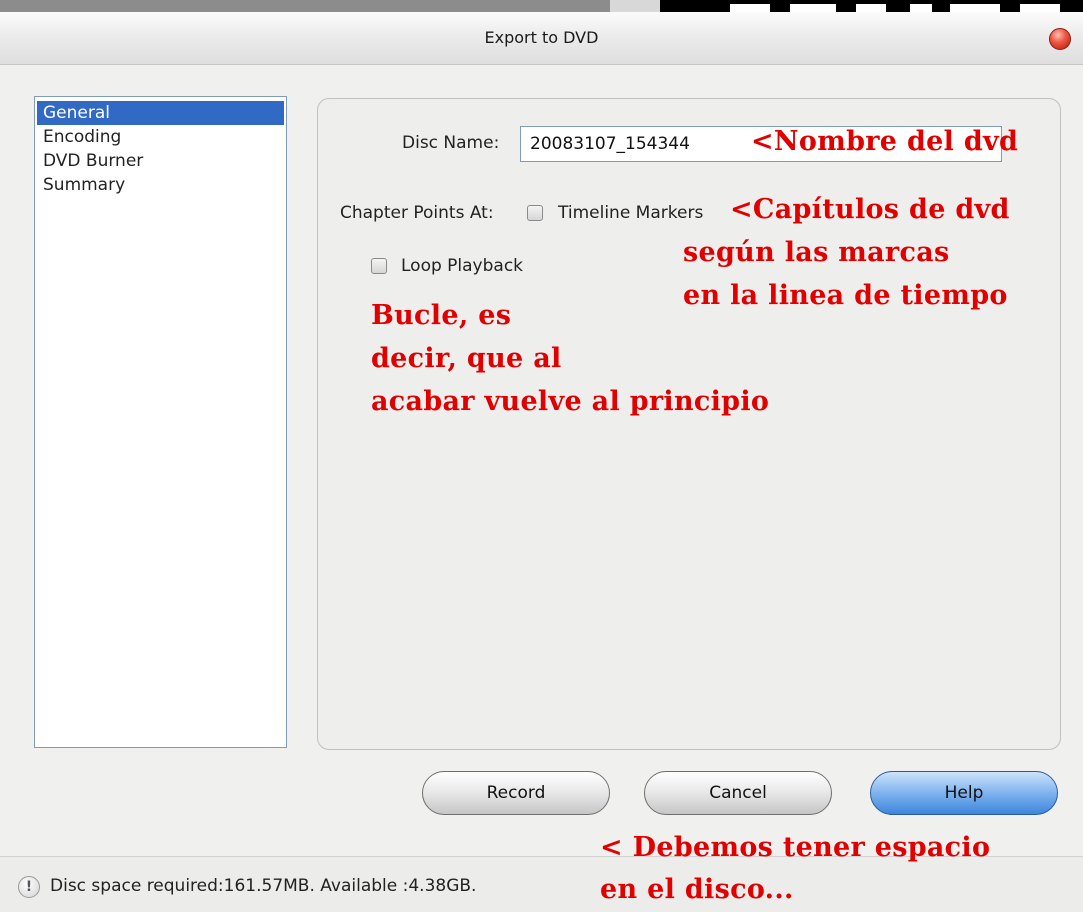 The image size is (1083, 912). What do you see at coordinates (462, 266) in the screenshot?
I see `loop-playback-label: Loop Playback` at bounding box center [462, 266].